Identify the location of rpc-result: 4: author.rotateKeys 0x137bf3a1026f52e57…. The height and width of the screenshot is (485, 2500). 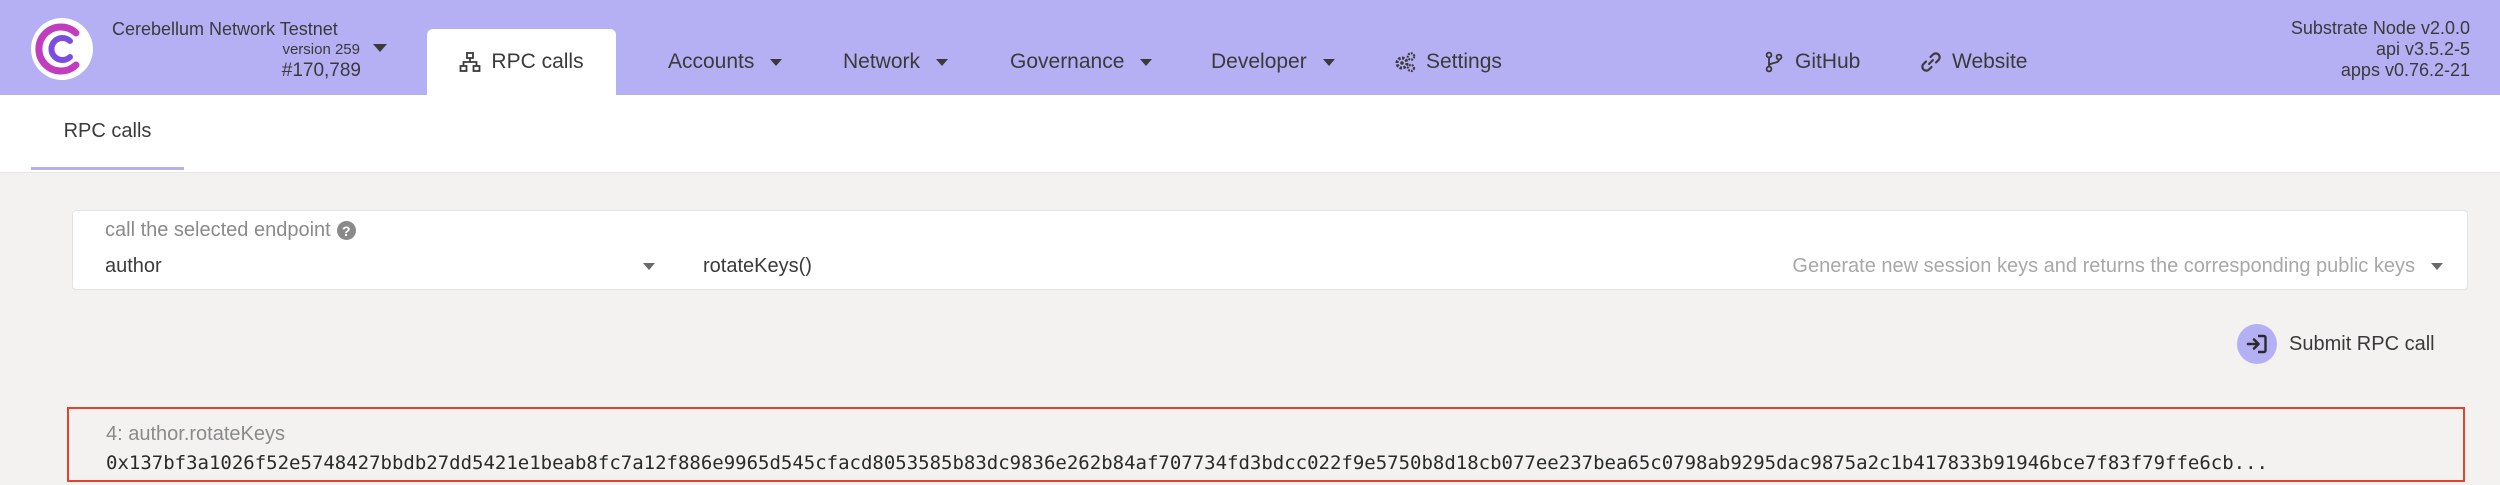
(1266, 444).